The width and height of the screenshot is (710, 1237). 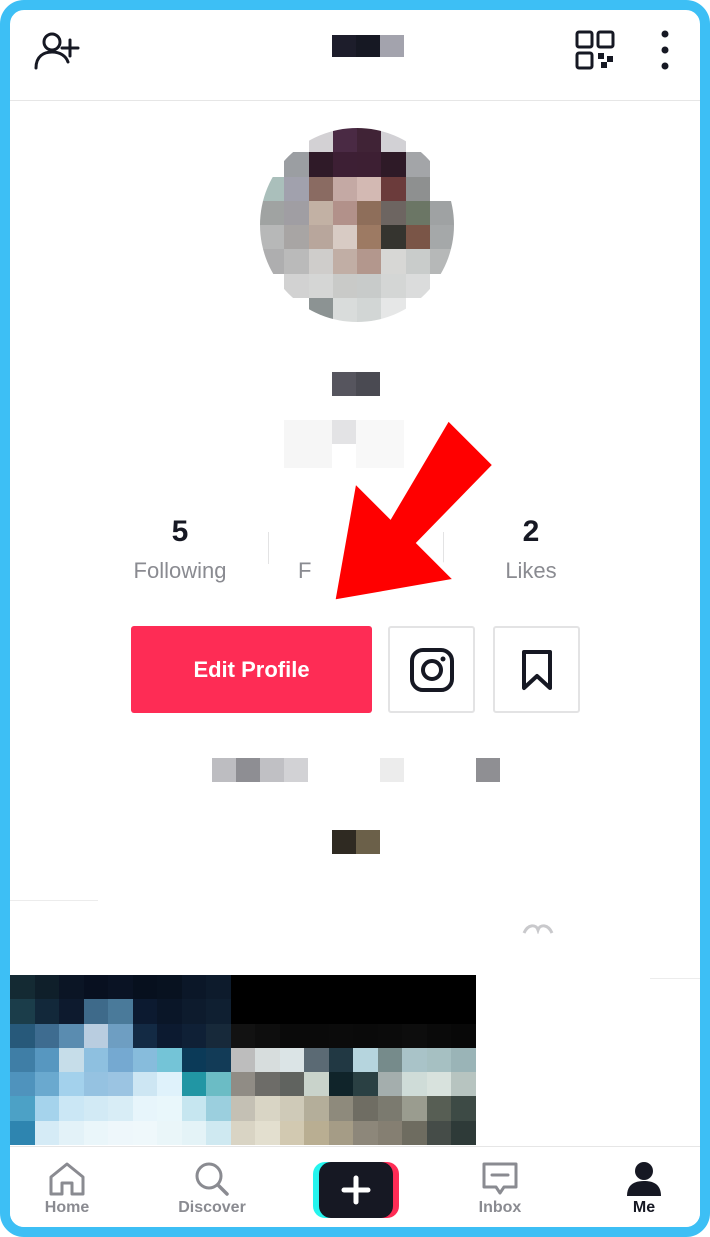 I want to click on inbox-icon, so click(x=500, y=1178).